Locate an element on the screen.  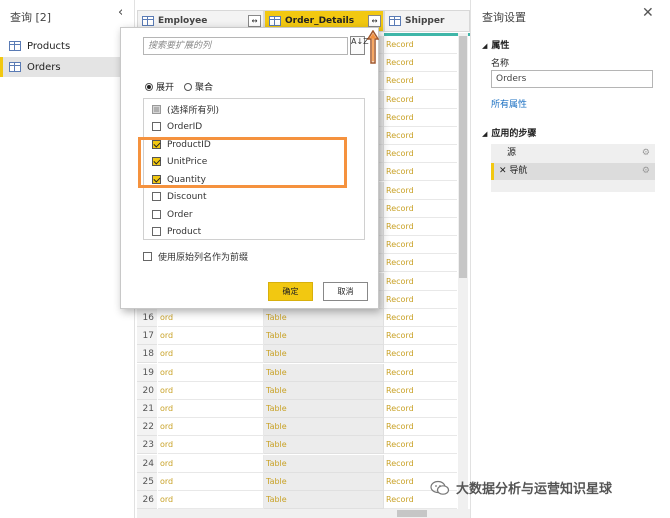
applied-steps-heading: ◢ 应用的步骤 is located at coordinates (509, 132).